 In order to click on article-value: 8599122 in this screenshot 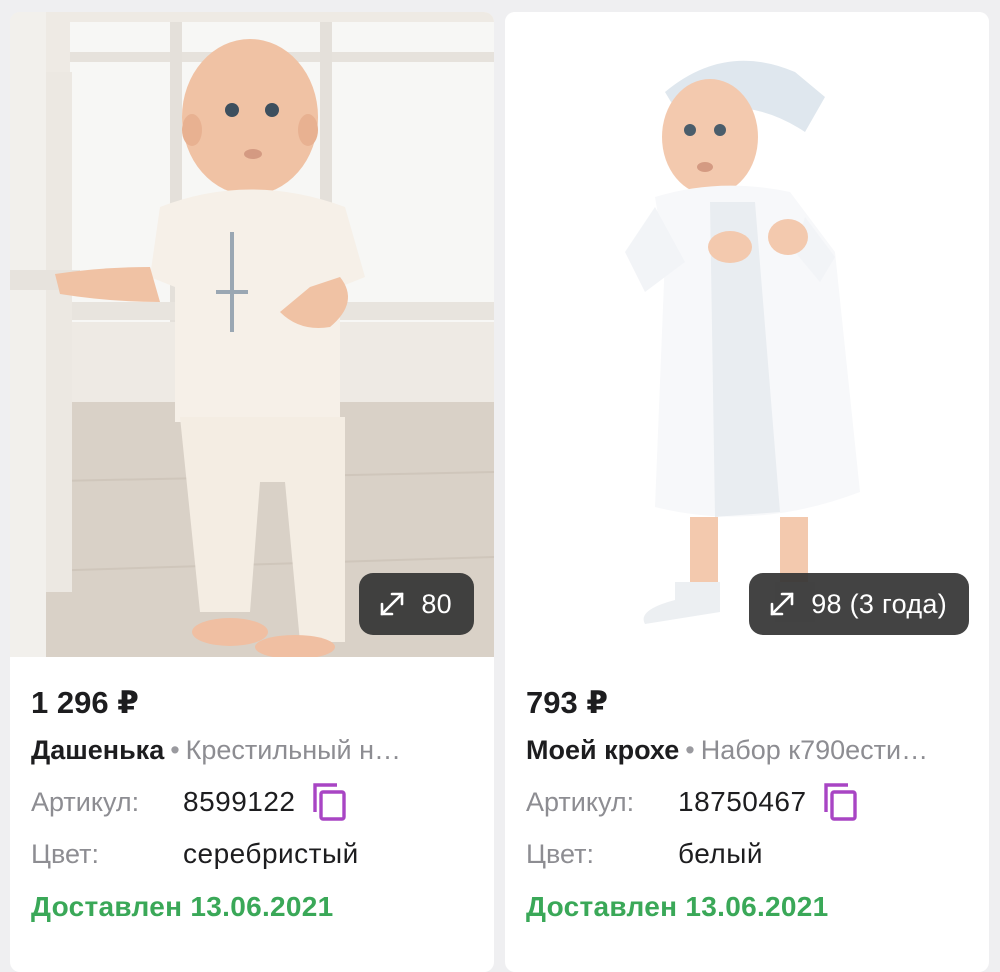, I will do `click(239, 801)`.